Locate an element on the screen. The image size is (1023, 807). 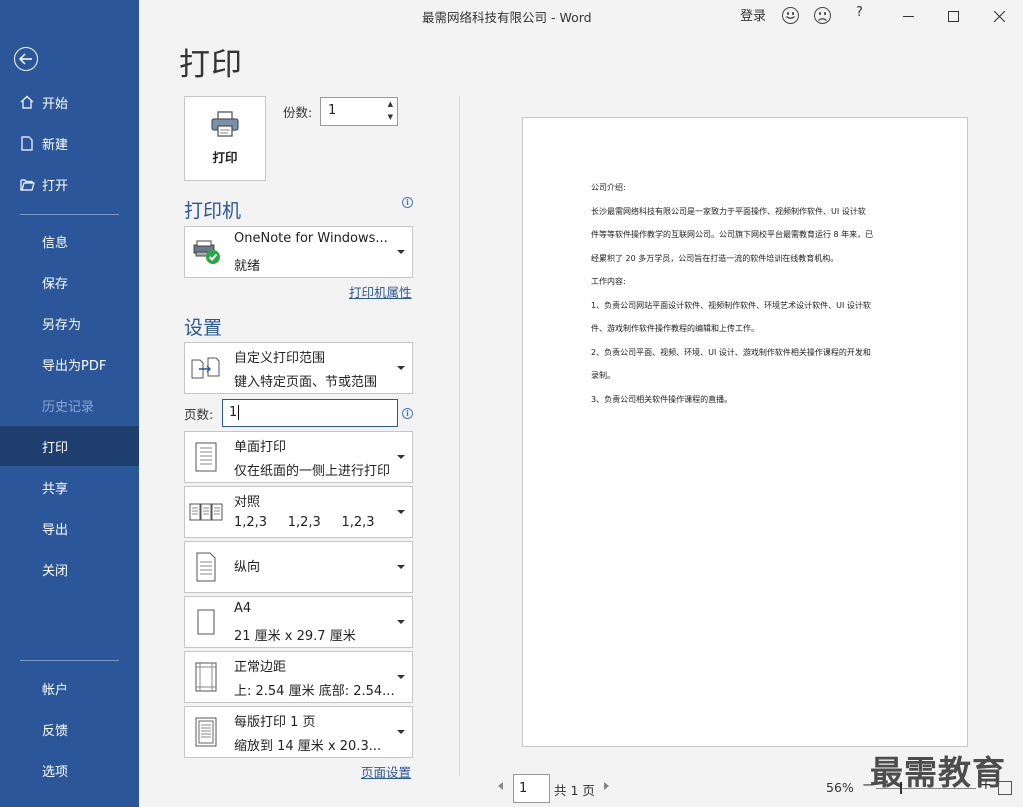
back-arrow-icon is located at coordinates (26, 59).